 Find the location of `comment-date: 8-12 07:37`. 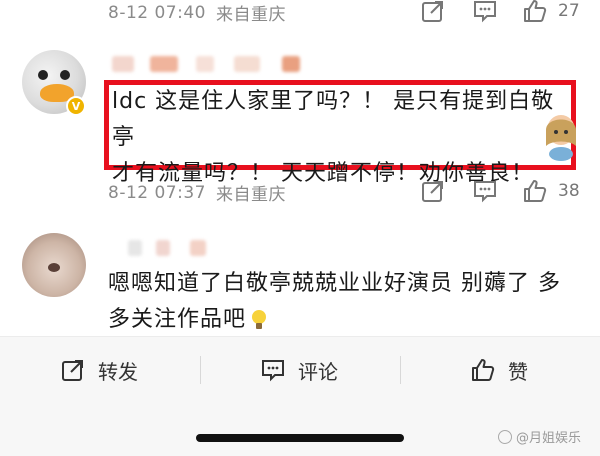

comment-date: 8-12 07:37 is located at coordinates (157, 192).